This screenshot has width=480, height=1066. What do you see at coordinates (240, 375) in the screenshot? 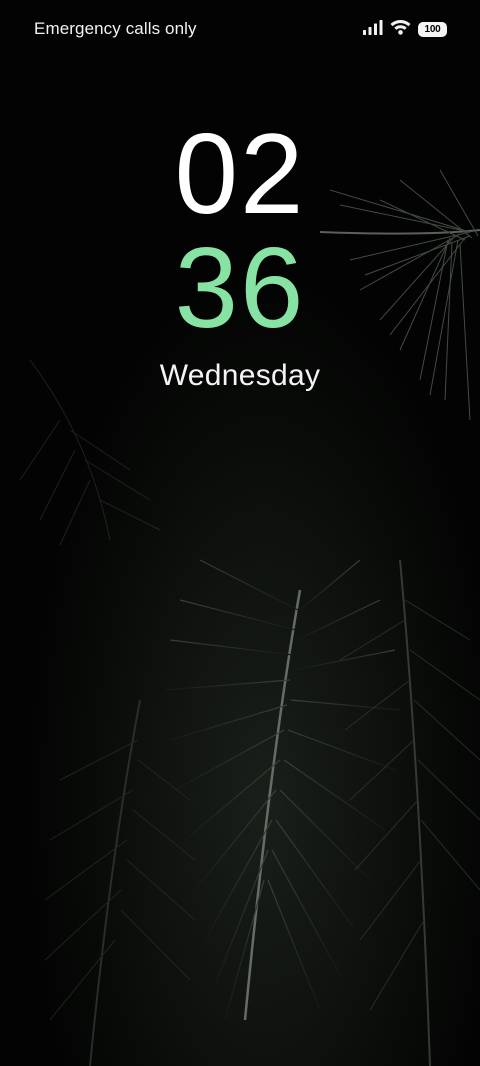
I see `clock-day: Wednesday` at bounding box center [240, 375].